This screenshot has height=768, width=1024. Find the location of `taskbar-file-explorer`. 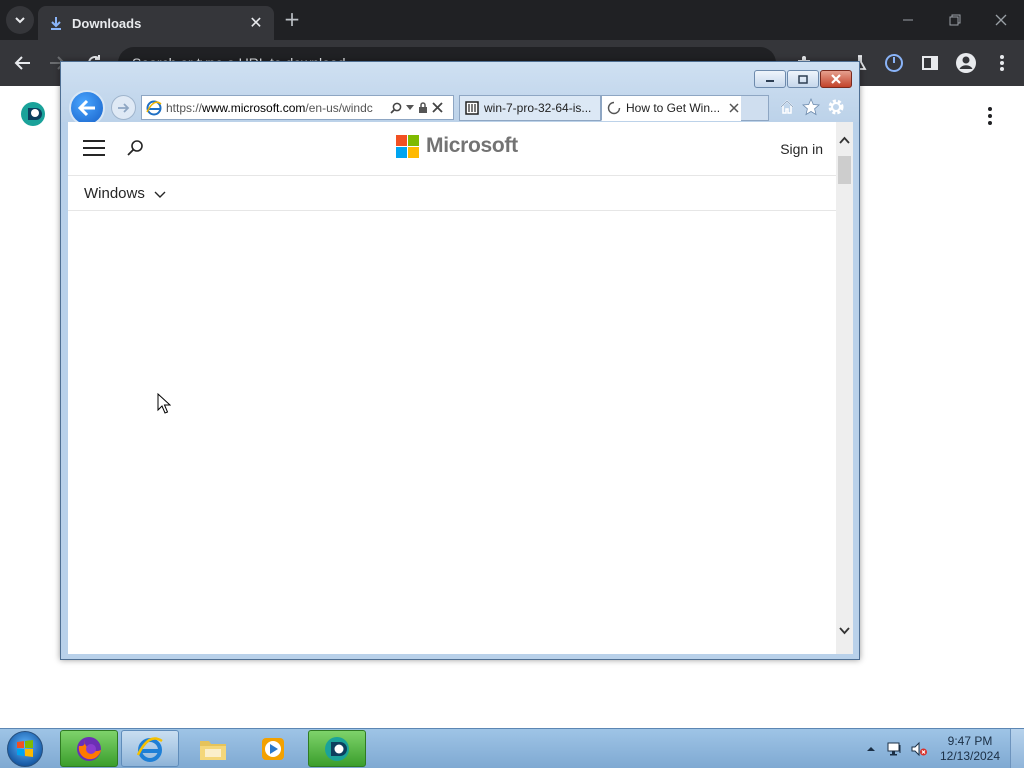

taskbar-file-explorer is located at coordinates (213, 748).